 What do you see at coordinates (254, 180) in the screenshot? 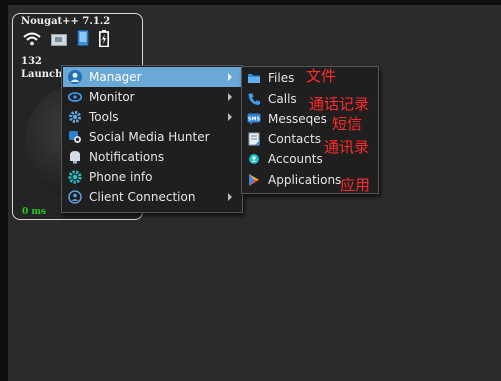
I see `play-store-icon` at bounding box center [254, 180].